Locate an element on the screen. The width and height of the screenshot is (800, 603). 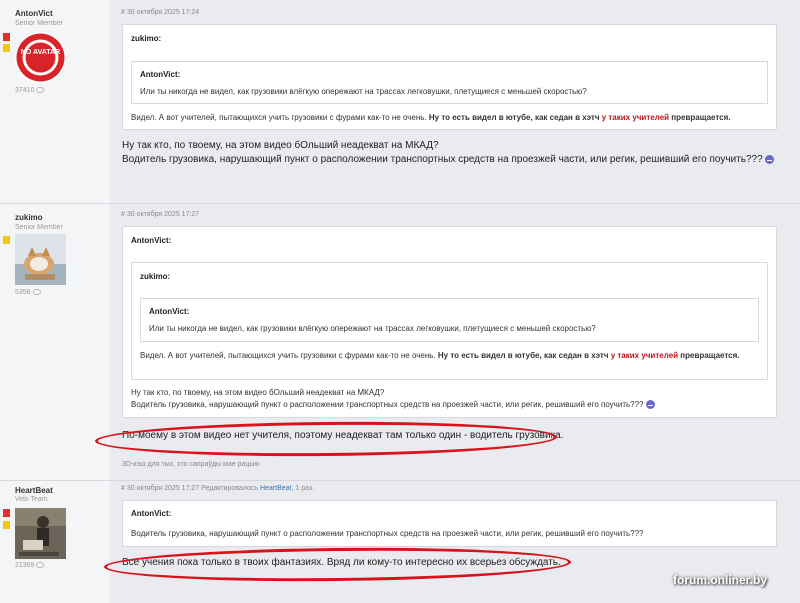
author-name: AntonVict is located at coordinates (34, 13).